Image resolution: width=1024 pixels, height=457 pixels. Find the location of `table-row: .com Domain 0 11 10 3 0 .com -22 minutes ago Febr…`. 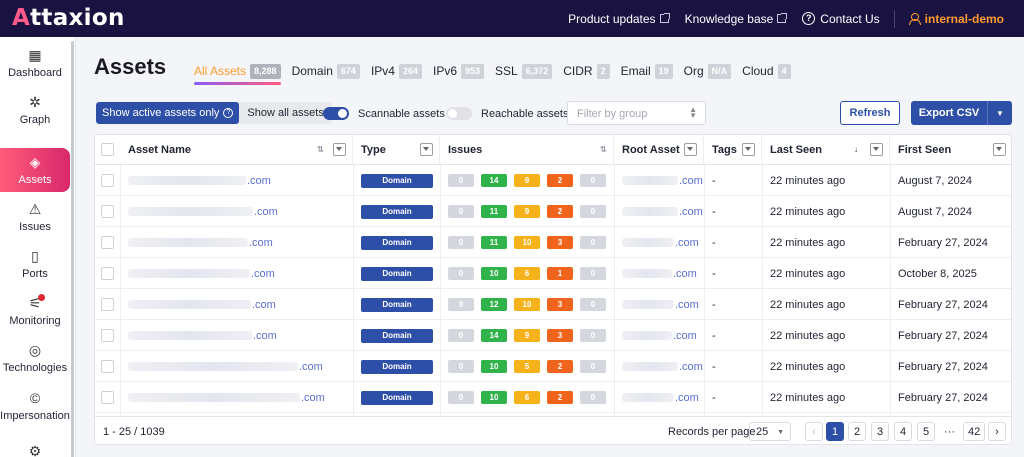

table-row: .com Domain 0 11 10 3 0 .com -22 minutes ago Febr… is located at coordinates (553, 242).